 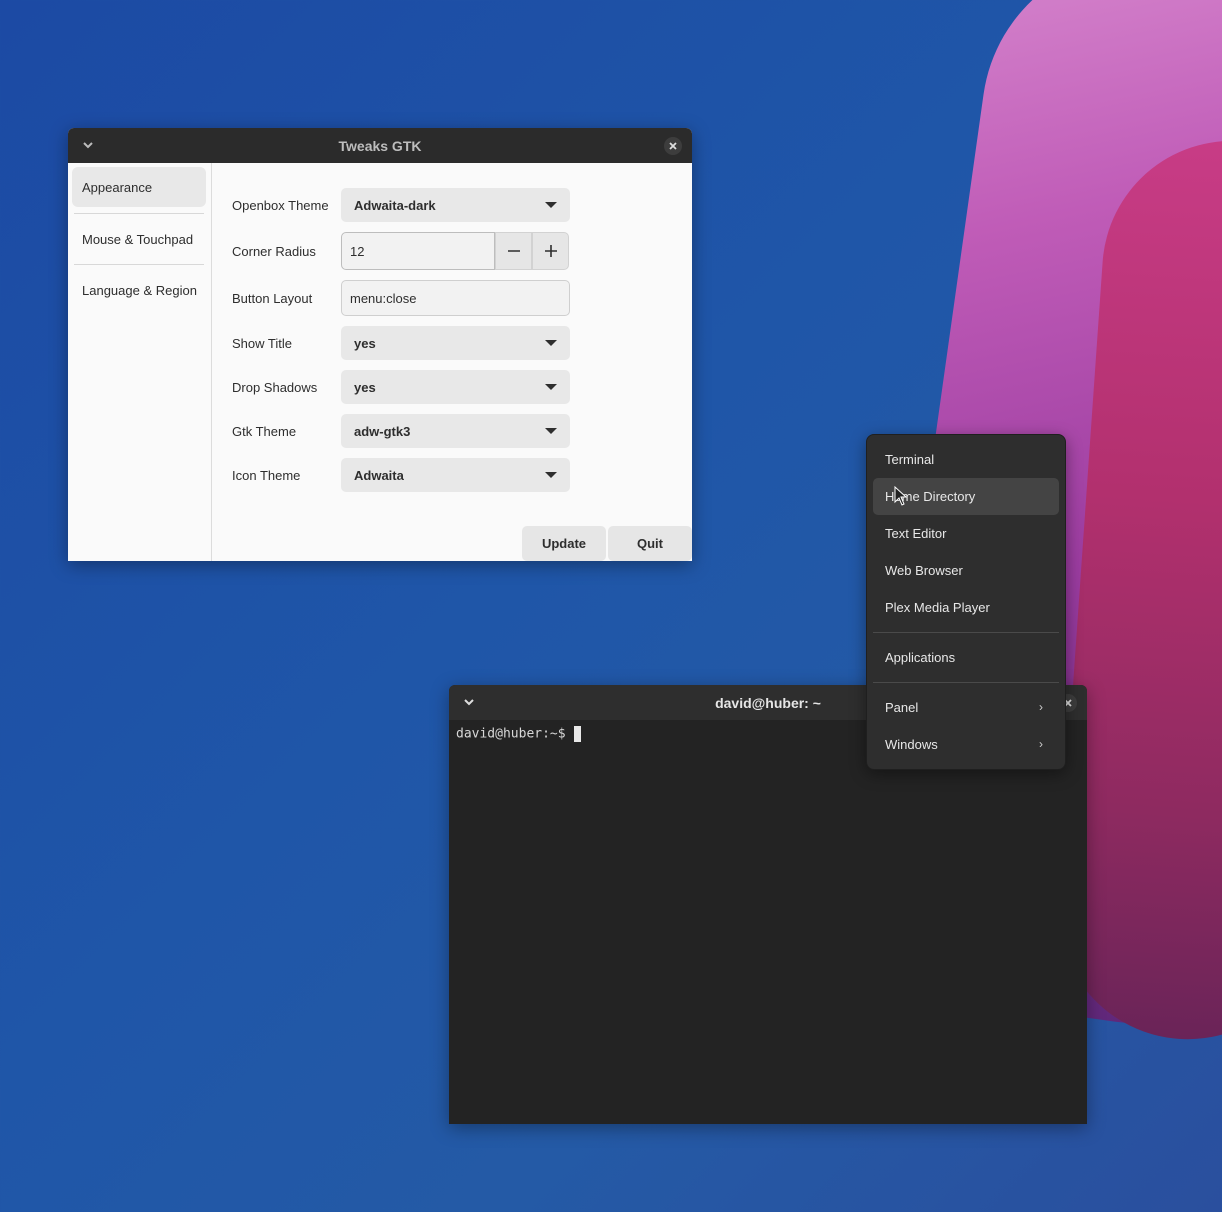 I want to click on corner-radius-input: 12, so click(x=418, y=251).